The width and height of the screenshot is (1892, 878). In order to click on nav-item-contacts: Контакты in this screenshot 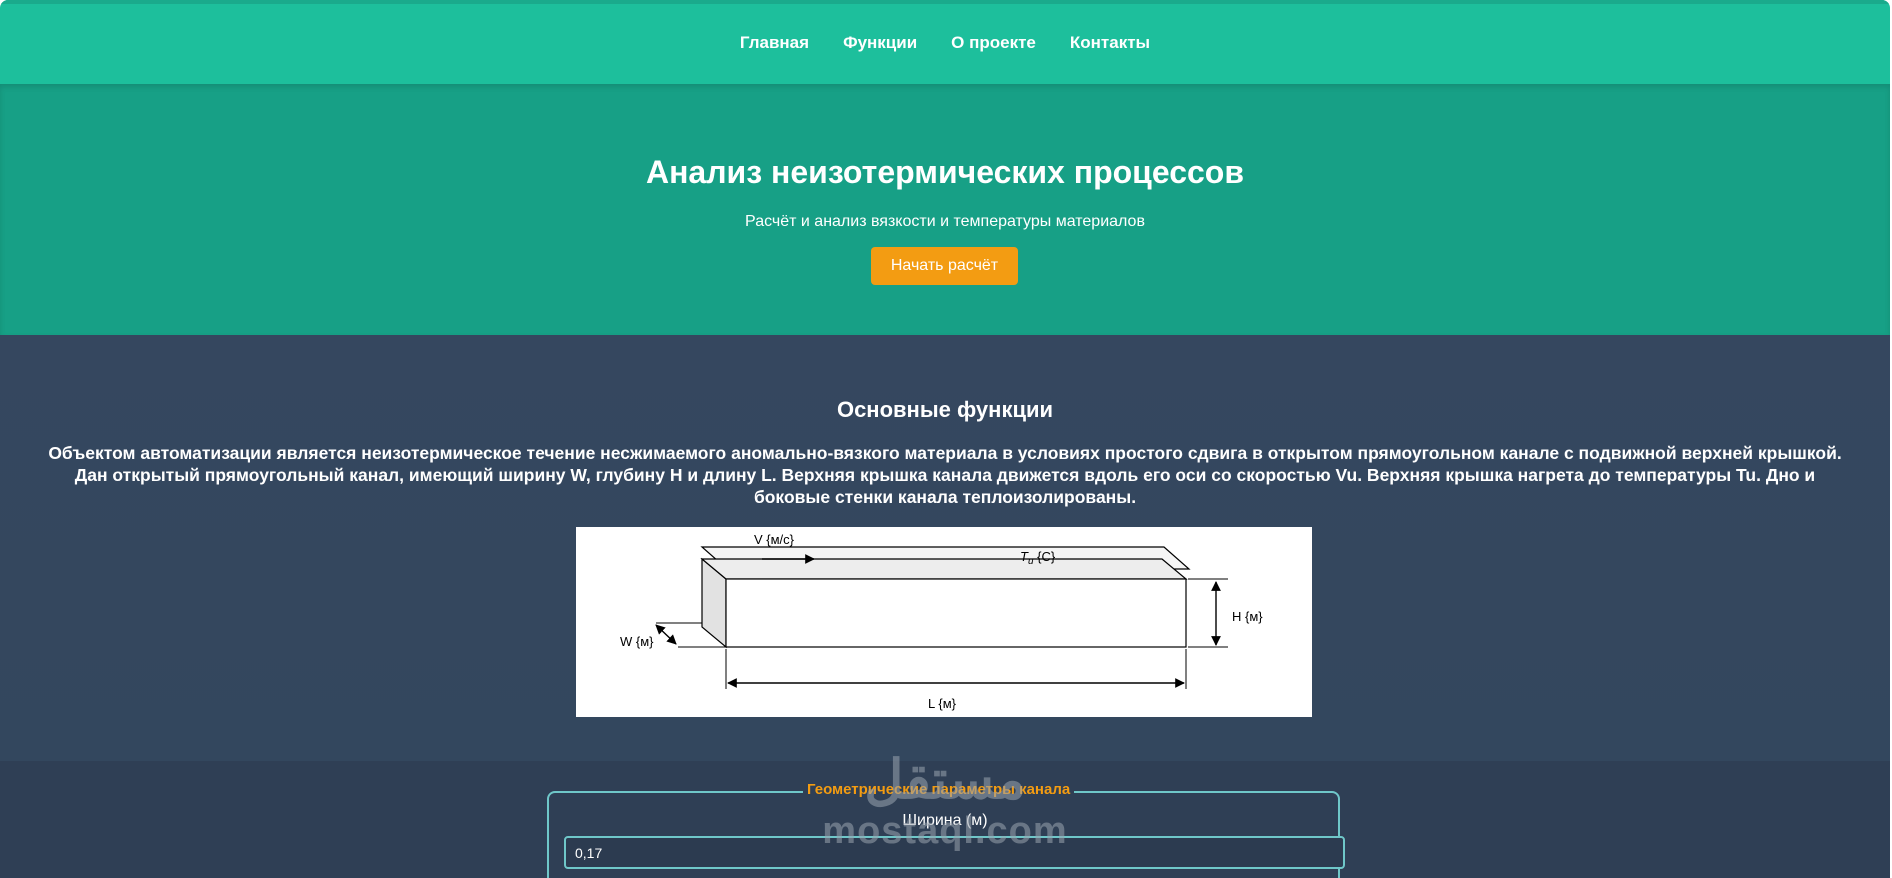, I will do `click(1110, 43)`.